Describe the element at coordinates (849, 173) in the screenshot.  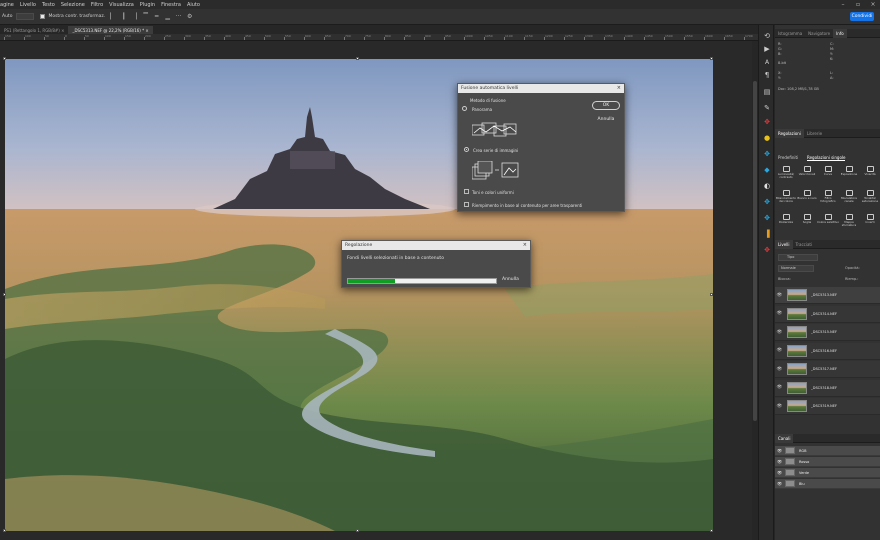
I see `adjustment-item: Esposizione` at that location.